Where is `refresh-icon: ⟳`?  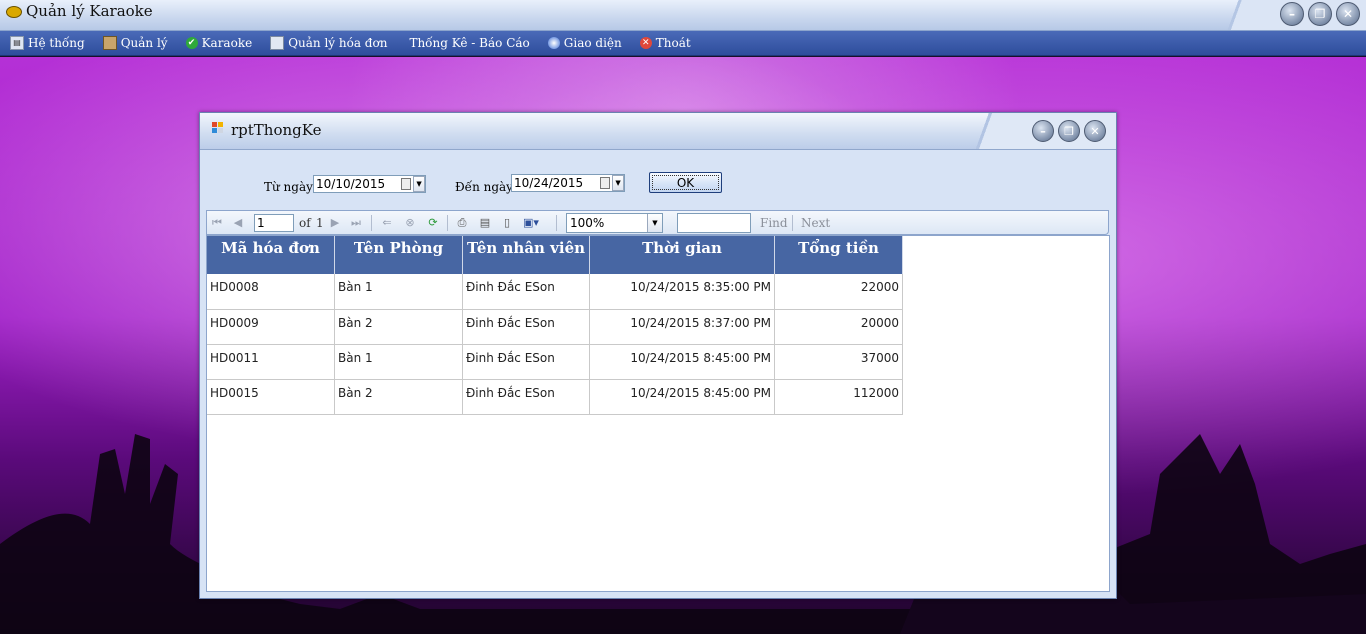
refresh-icon: ⟳ is located at coordinates (433, 223).